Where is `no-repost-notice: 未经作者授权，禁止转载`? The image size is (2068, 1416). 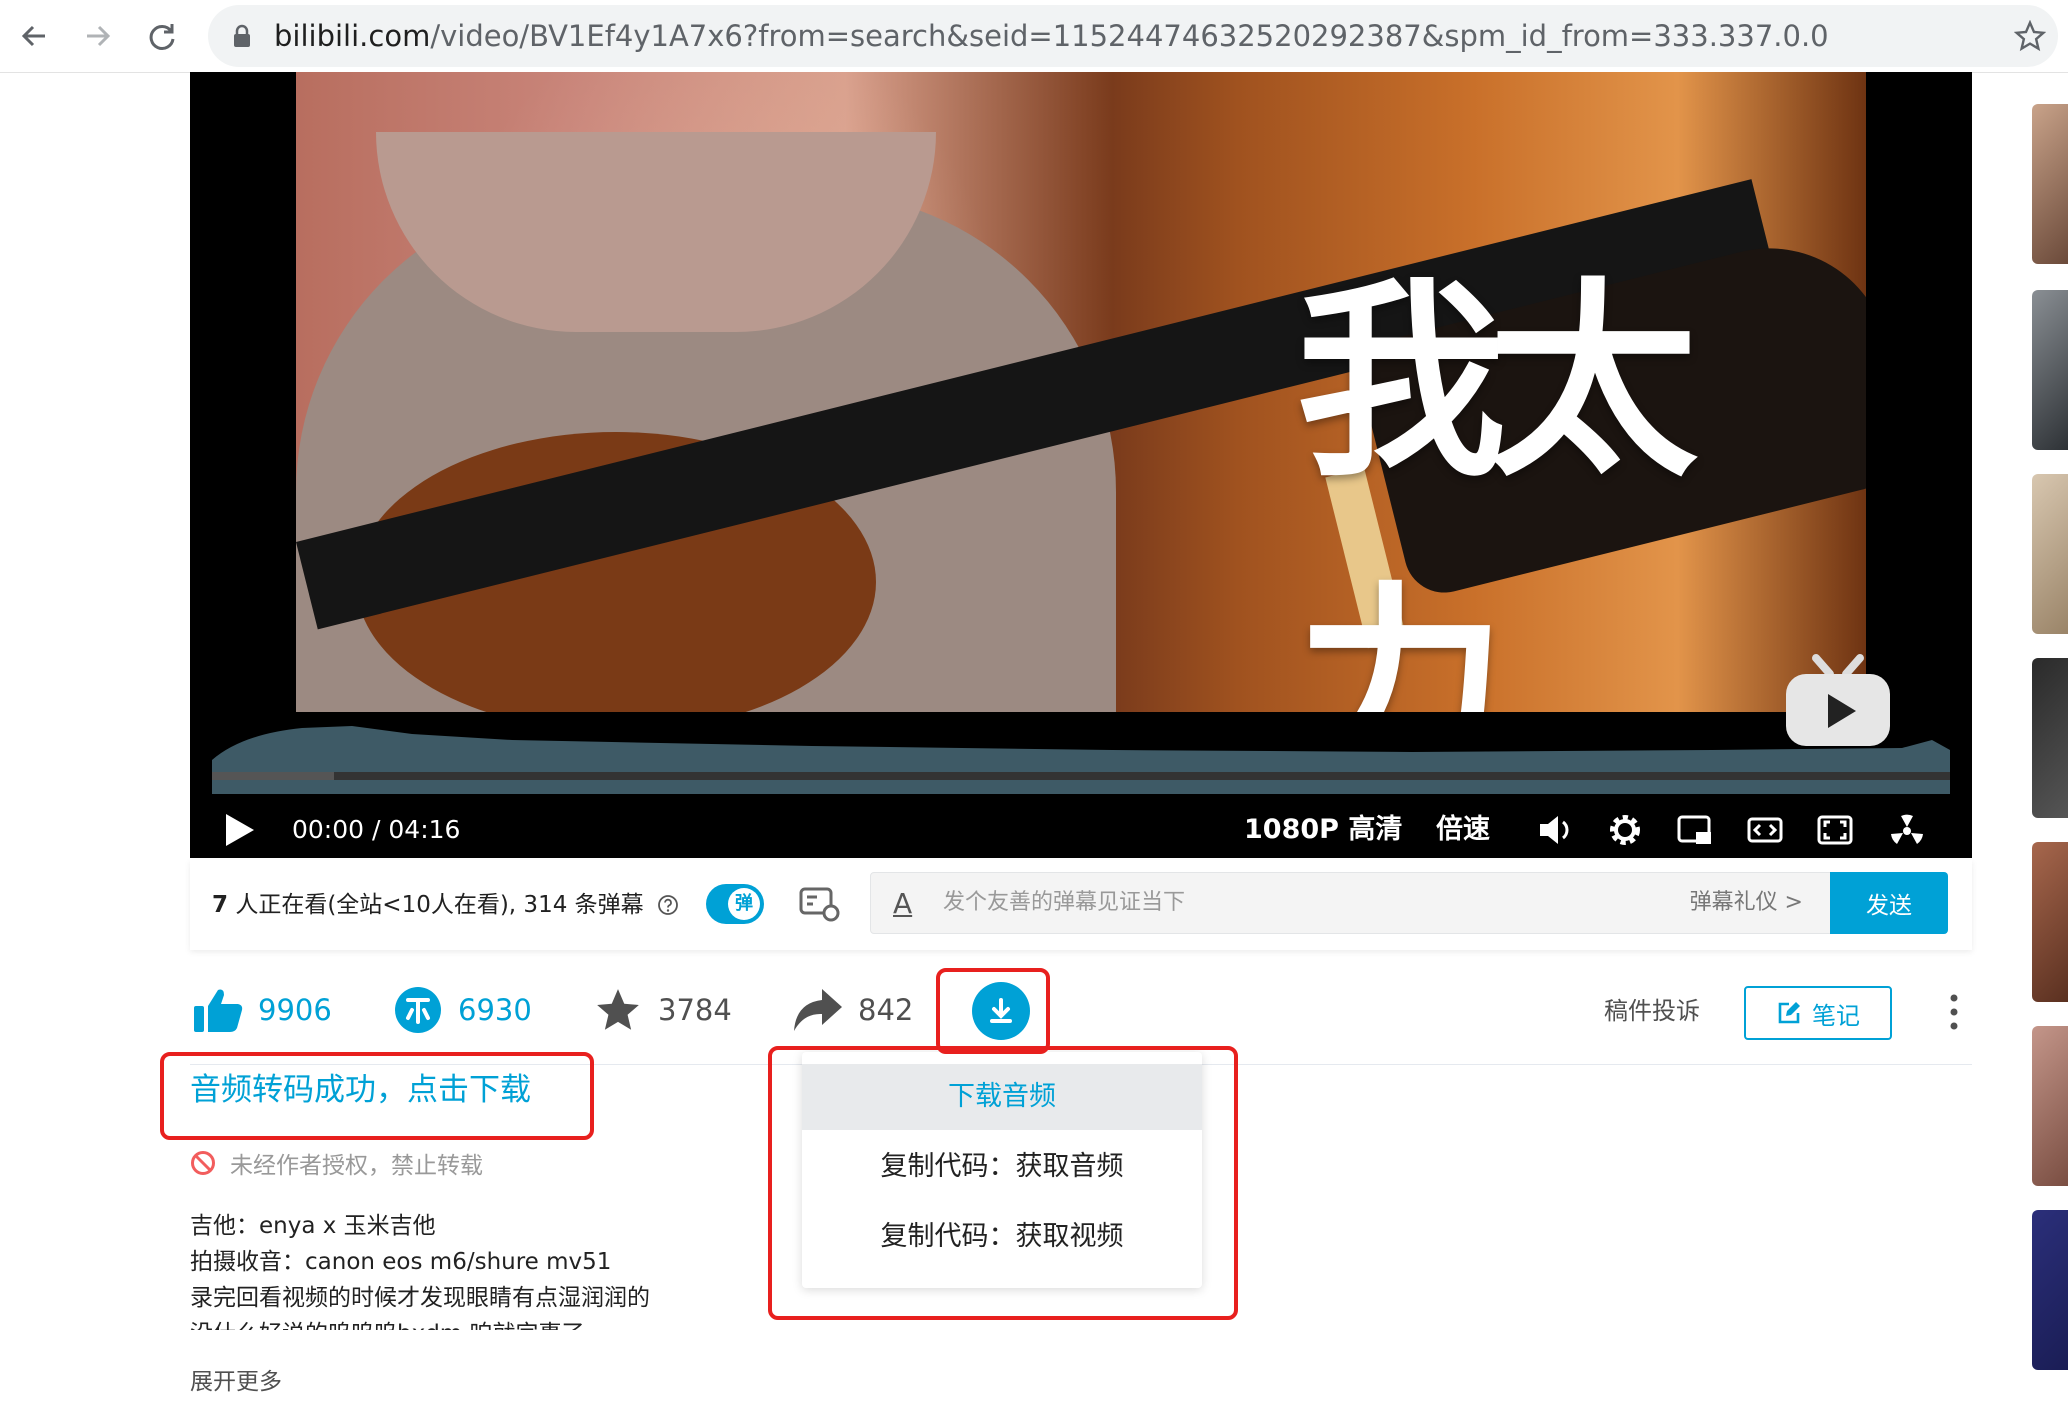 no-repost-notice: 未经作者授权，禁止转载 is located at coordinates (336, 1163).